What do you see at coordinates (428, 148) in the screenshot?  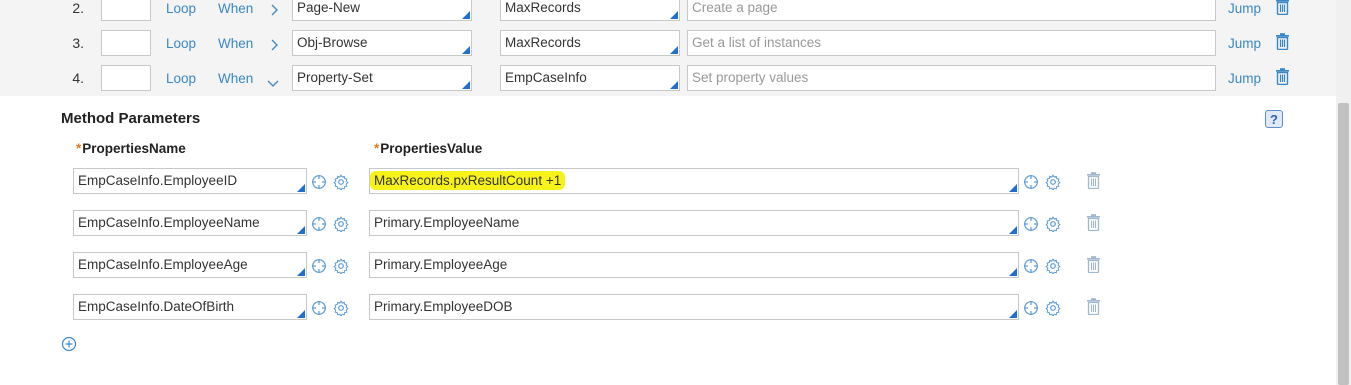 I see `properties-value-header: *PropertiesValue` at bounding box center [428, 148].